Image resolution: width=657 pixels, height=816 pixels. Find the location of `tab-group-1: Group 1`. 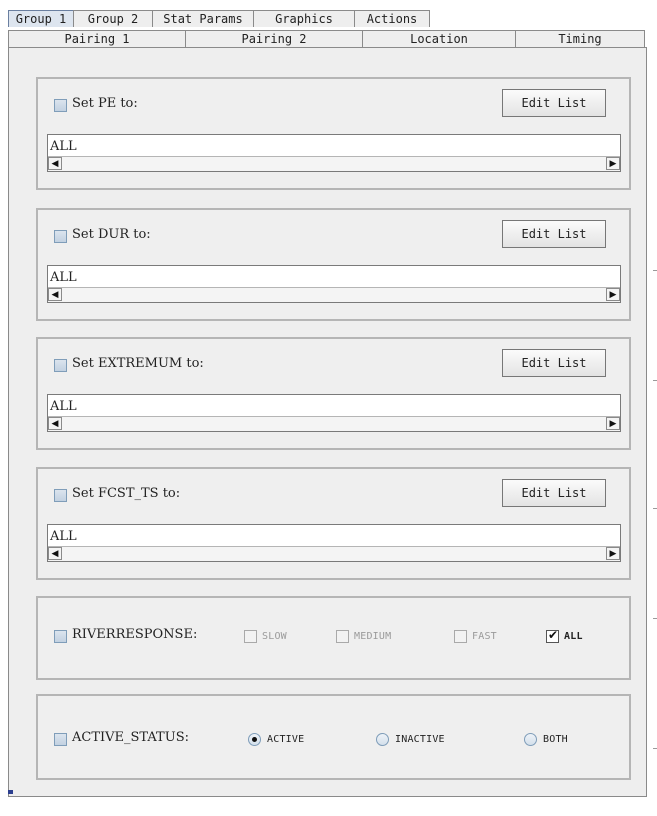

tab-group-1: Group 1 is located at coordinates (41, 18).